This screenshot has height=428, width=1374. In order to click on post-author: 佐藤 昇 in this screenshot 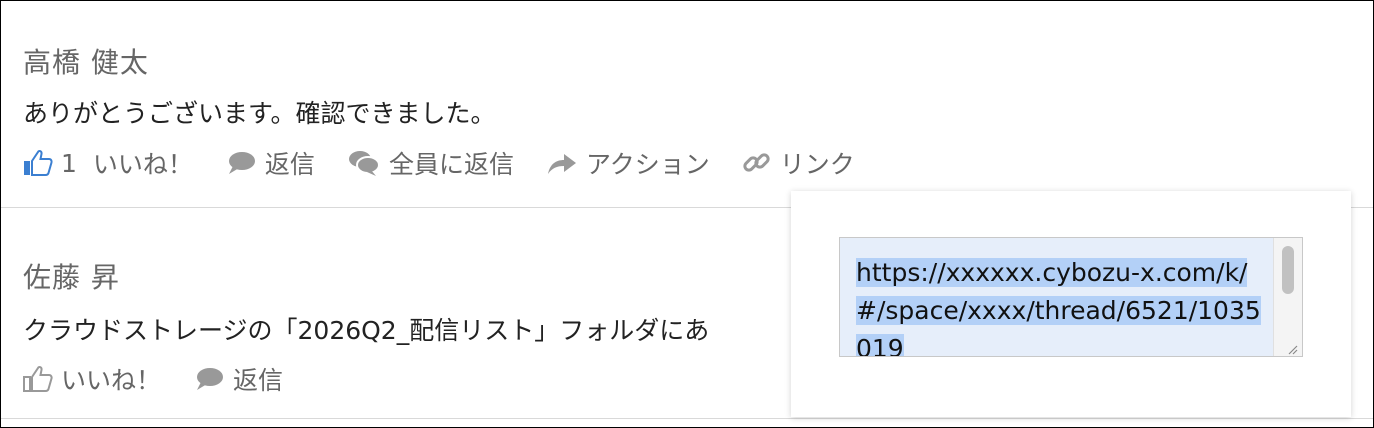, I will do `click(71, 276)`.